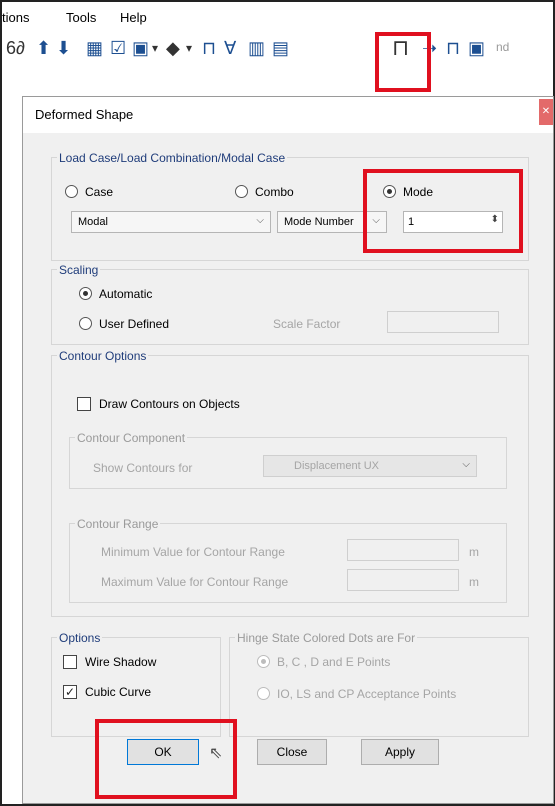 This screenshot has height=806, width=555. I want to click on cubic-curve-label: Cubic Curve, so click(118, 692).